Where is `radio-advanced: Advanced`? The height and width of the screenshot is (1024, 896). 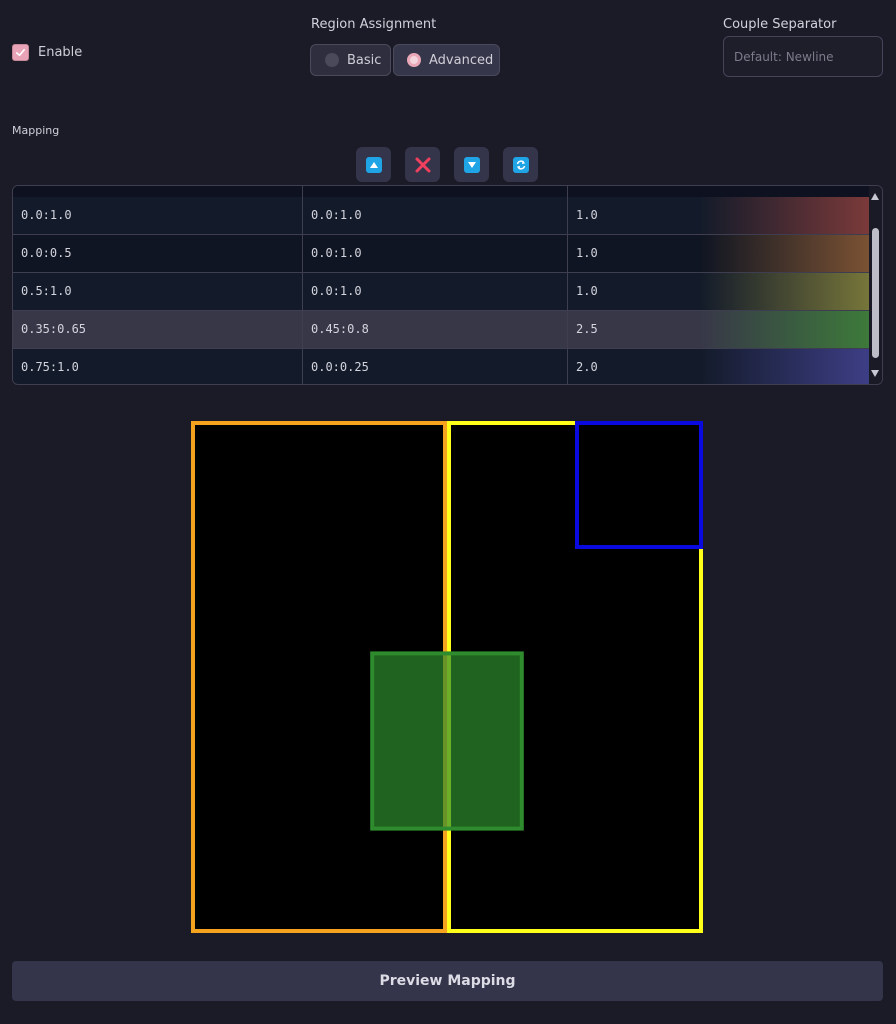 radio-advanced: Advanced is located at coordinates (446, 60).